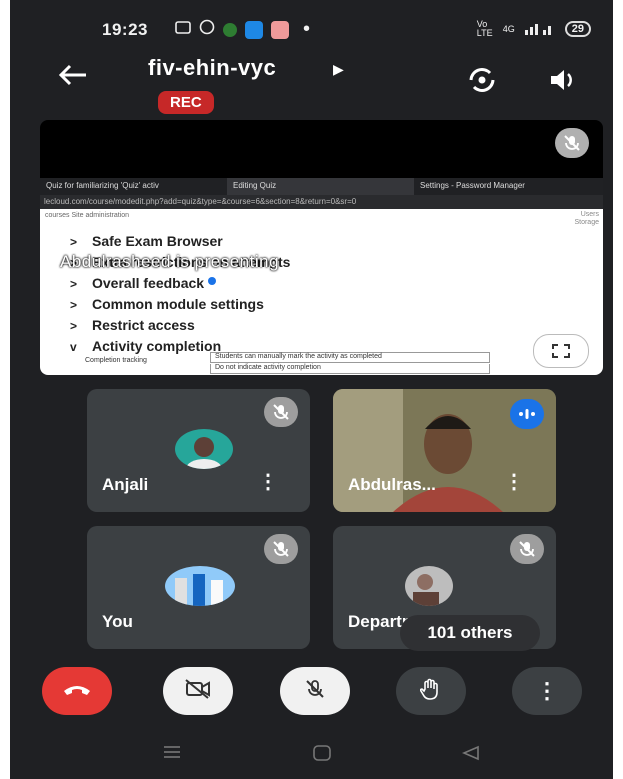 This screenshot has height=779, width=623. I want to click on signal-label: 4G, so click(508, 29).